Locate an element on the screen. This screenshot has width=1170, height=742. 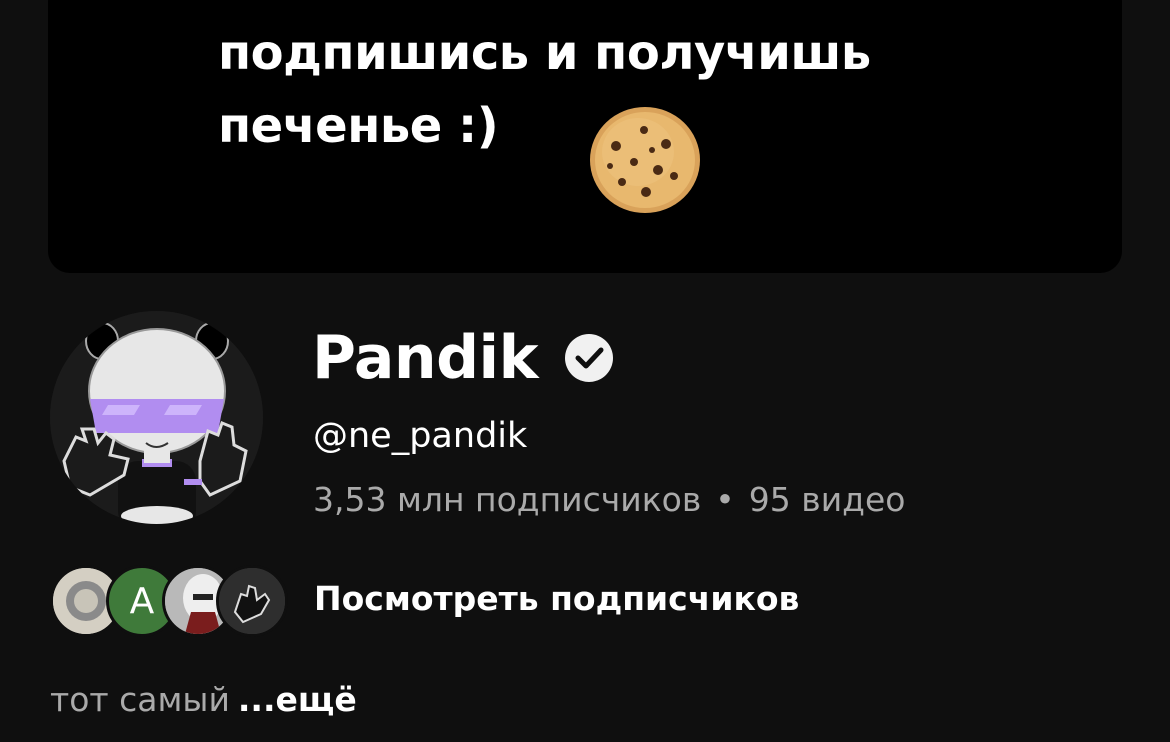
panda-avatar-icon is located at coordinates (156, 417).